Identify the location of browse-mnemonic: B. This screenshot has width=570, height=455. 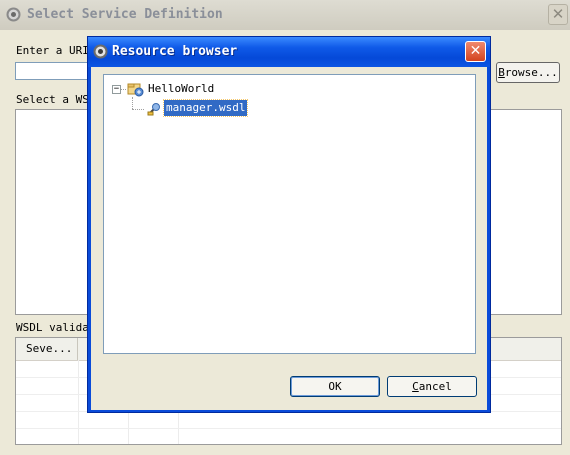
(501, 72).